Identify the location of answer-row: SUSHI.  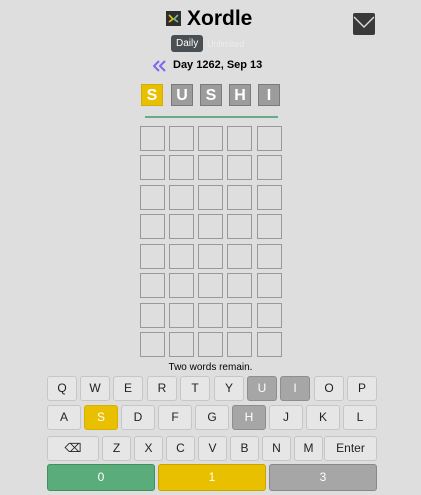
(214, 96).